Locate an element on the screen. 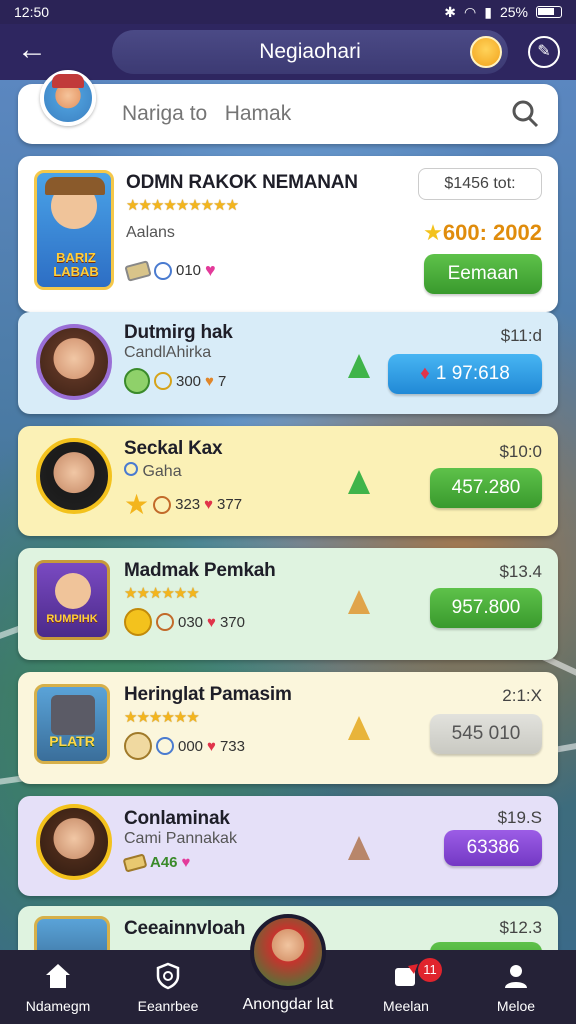  stat-value: 010 is located at coordinates (189, 270).